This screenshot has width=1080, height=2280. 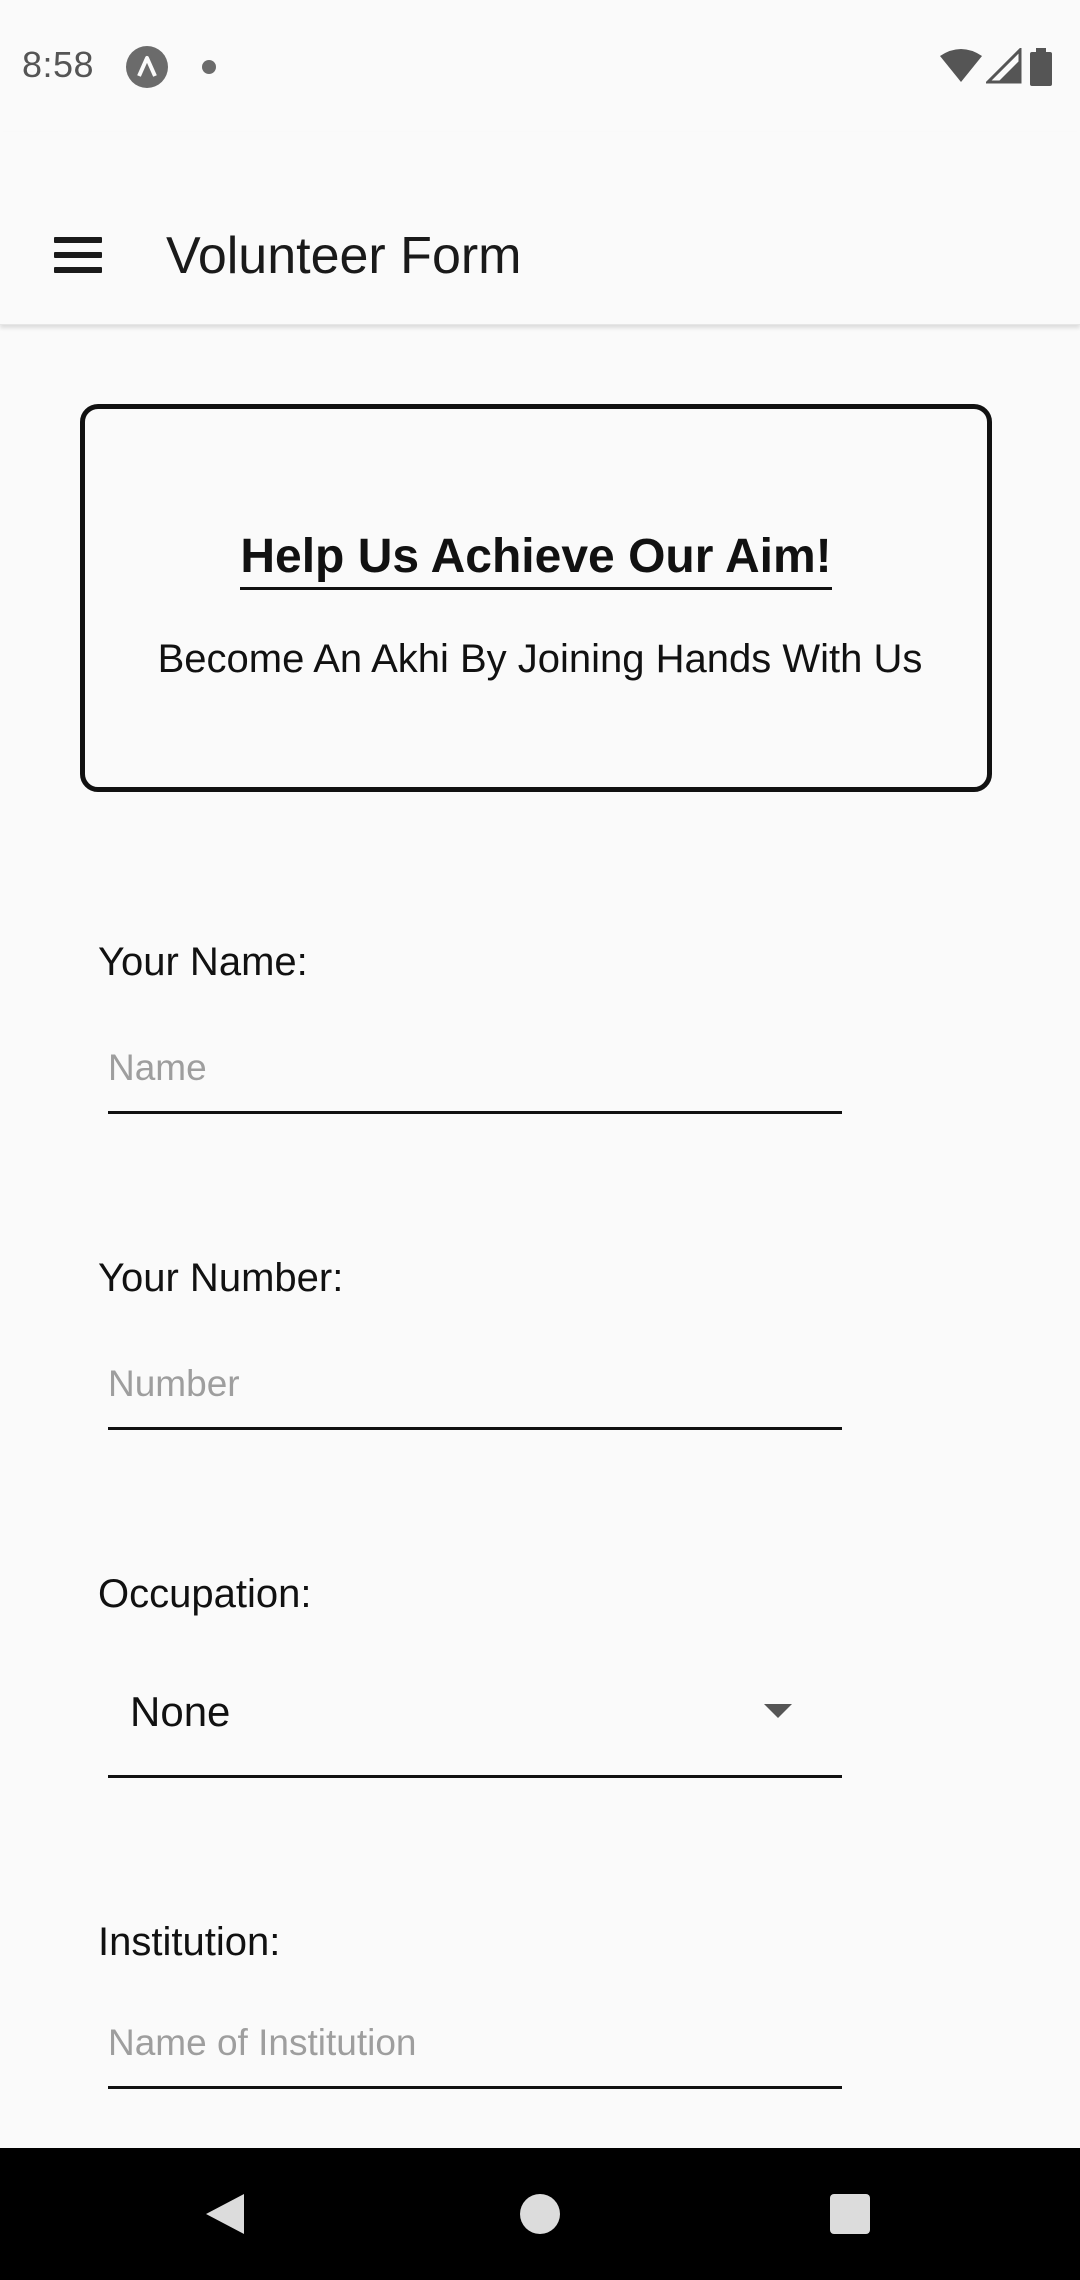 What do you see at coordinates (203, 962) in the screenshot?
I see `name-label: Your Name:` at bounding box center [203, 962].